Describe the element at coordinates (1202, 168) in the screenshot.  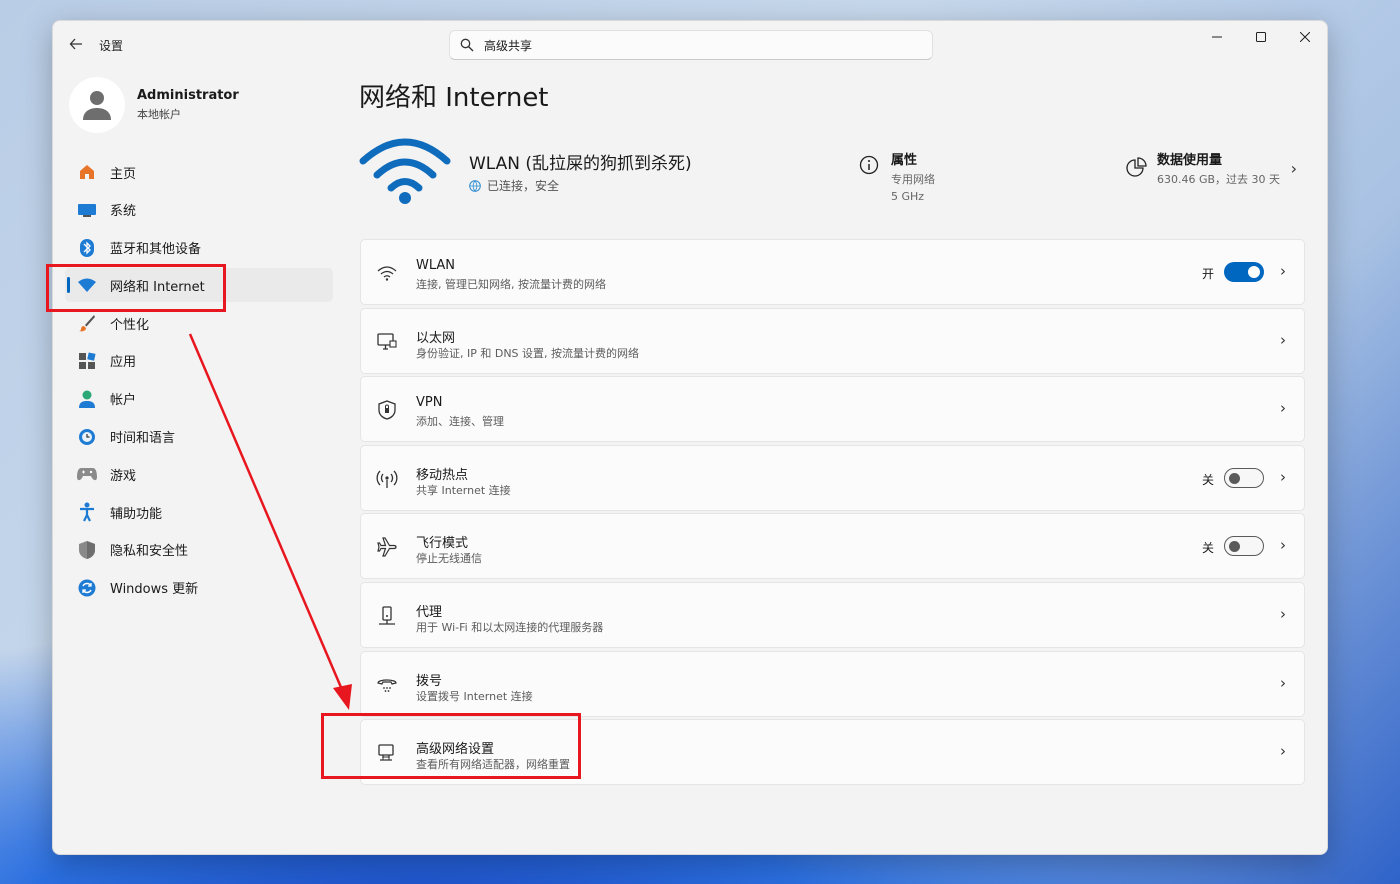
I see `data-usage-link: 数据使用量 630.46 GB，过去 30 天` at that location.